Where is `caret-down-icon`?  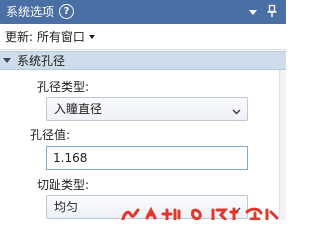
caret-down-icon is located at coordinates (91, 37).